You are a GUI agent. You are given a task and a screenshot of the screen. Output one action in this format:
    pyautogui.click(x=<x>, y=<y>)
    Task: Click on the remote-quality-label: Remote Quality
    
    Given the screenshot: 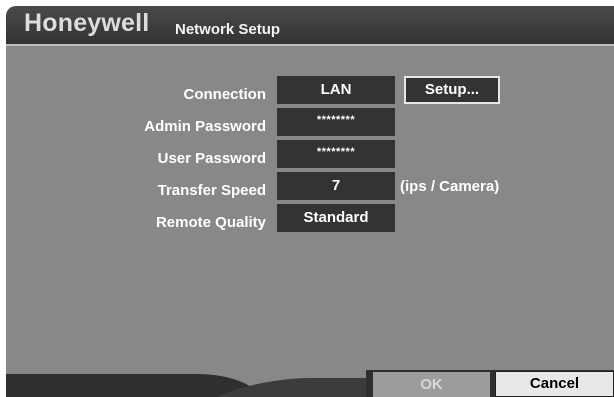 What is the action you would take?
    pyautogui.click(x=210, y=222)
    